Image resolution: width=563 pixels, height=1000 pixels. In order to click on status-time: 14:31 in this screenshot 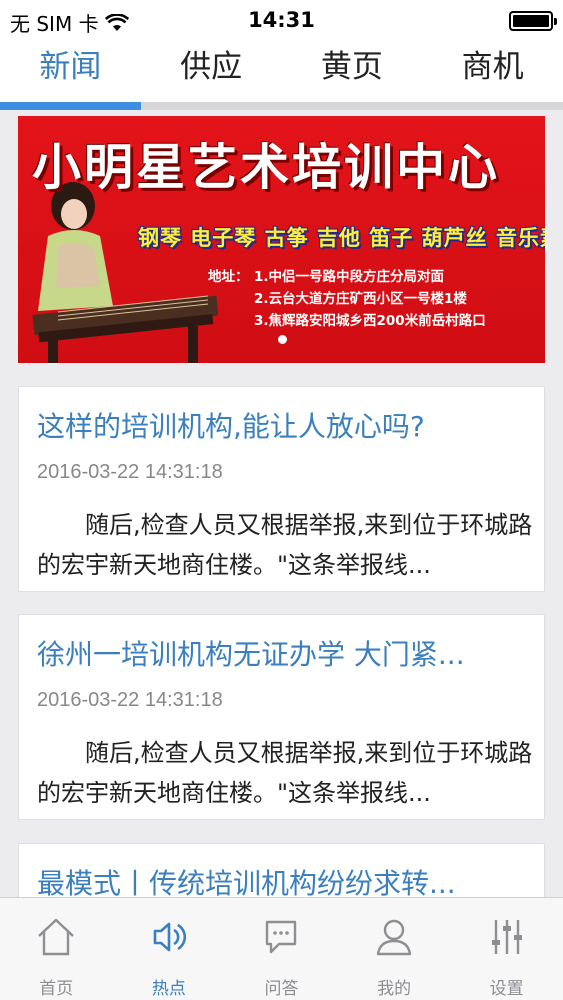, I will do `click(281, 20)`.